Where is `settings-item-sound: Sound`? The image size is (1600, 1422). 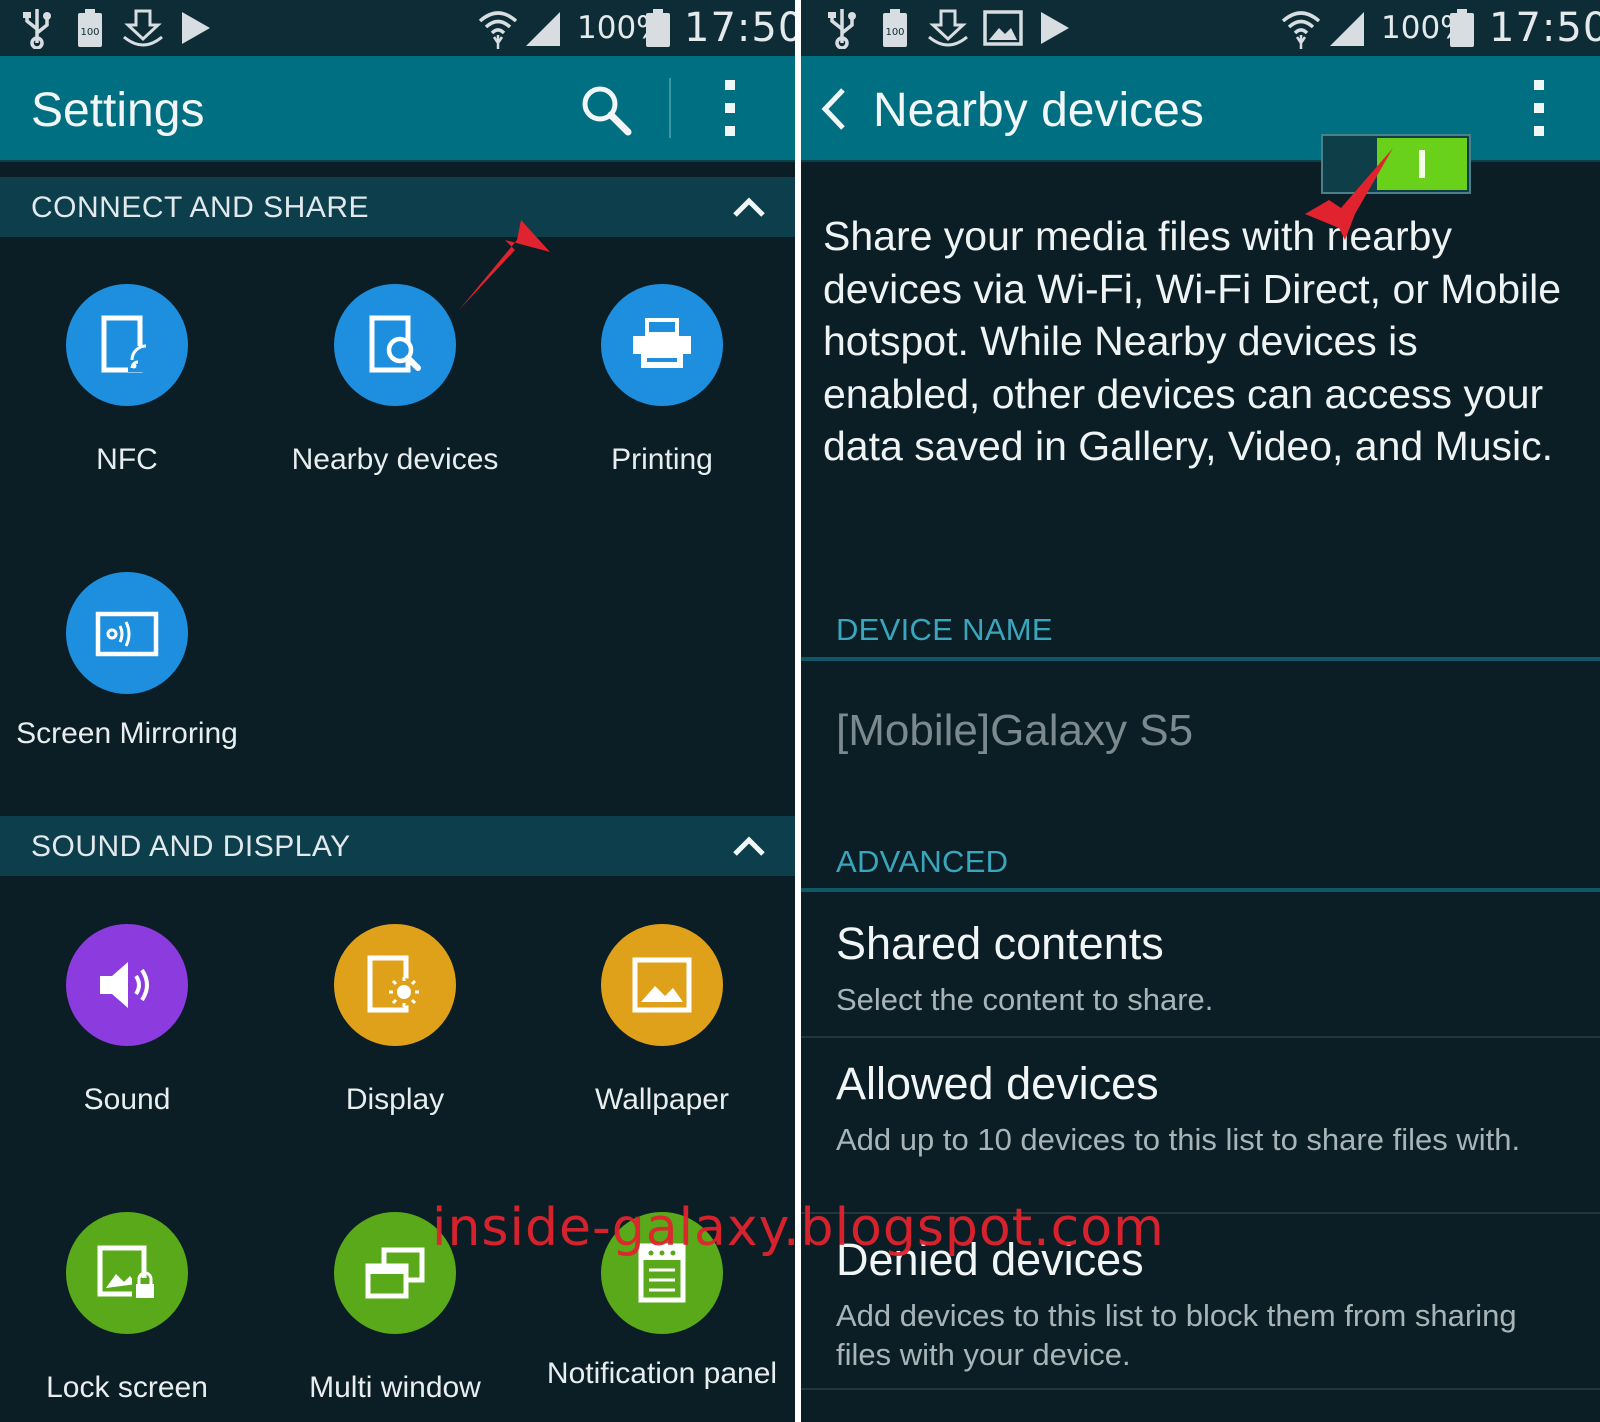
settings-item-sound: Sound is located at coordinates (130, 1020).